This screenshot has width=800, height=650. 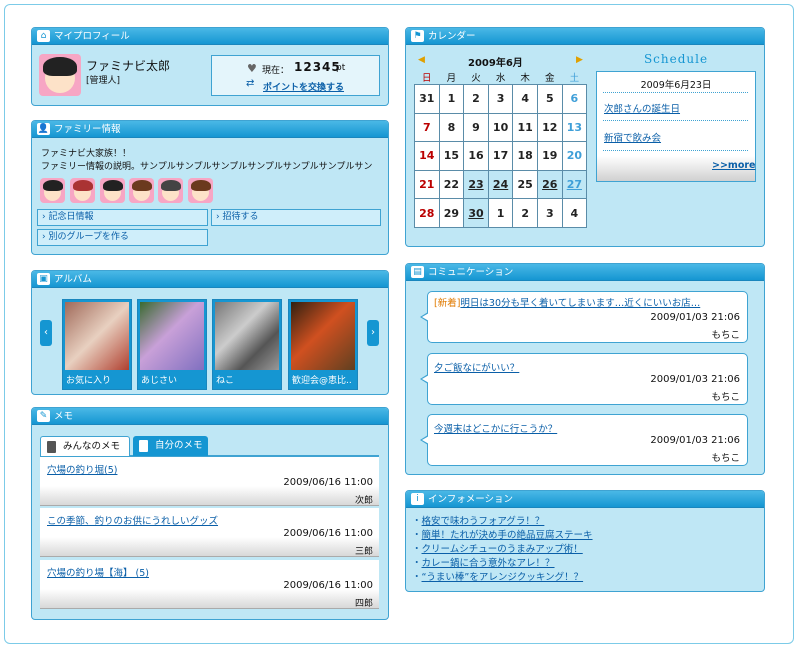 I want to click on calendar-day-today: 23, so click(x=476, y=184).